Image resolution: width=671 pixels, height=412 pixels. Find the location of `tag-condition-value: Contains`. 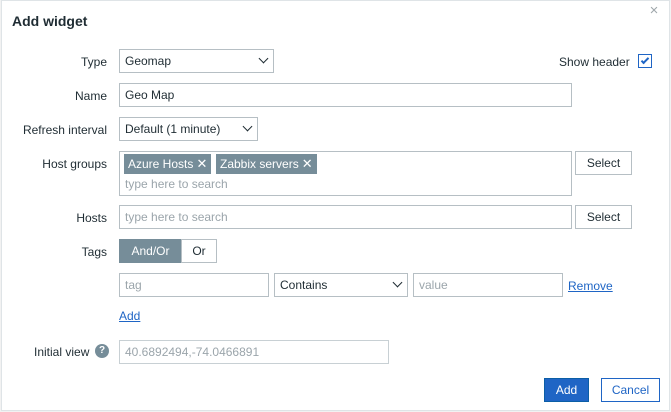

tag-condition-value: Contains is located at coordinates (304, 285).